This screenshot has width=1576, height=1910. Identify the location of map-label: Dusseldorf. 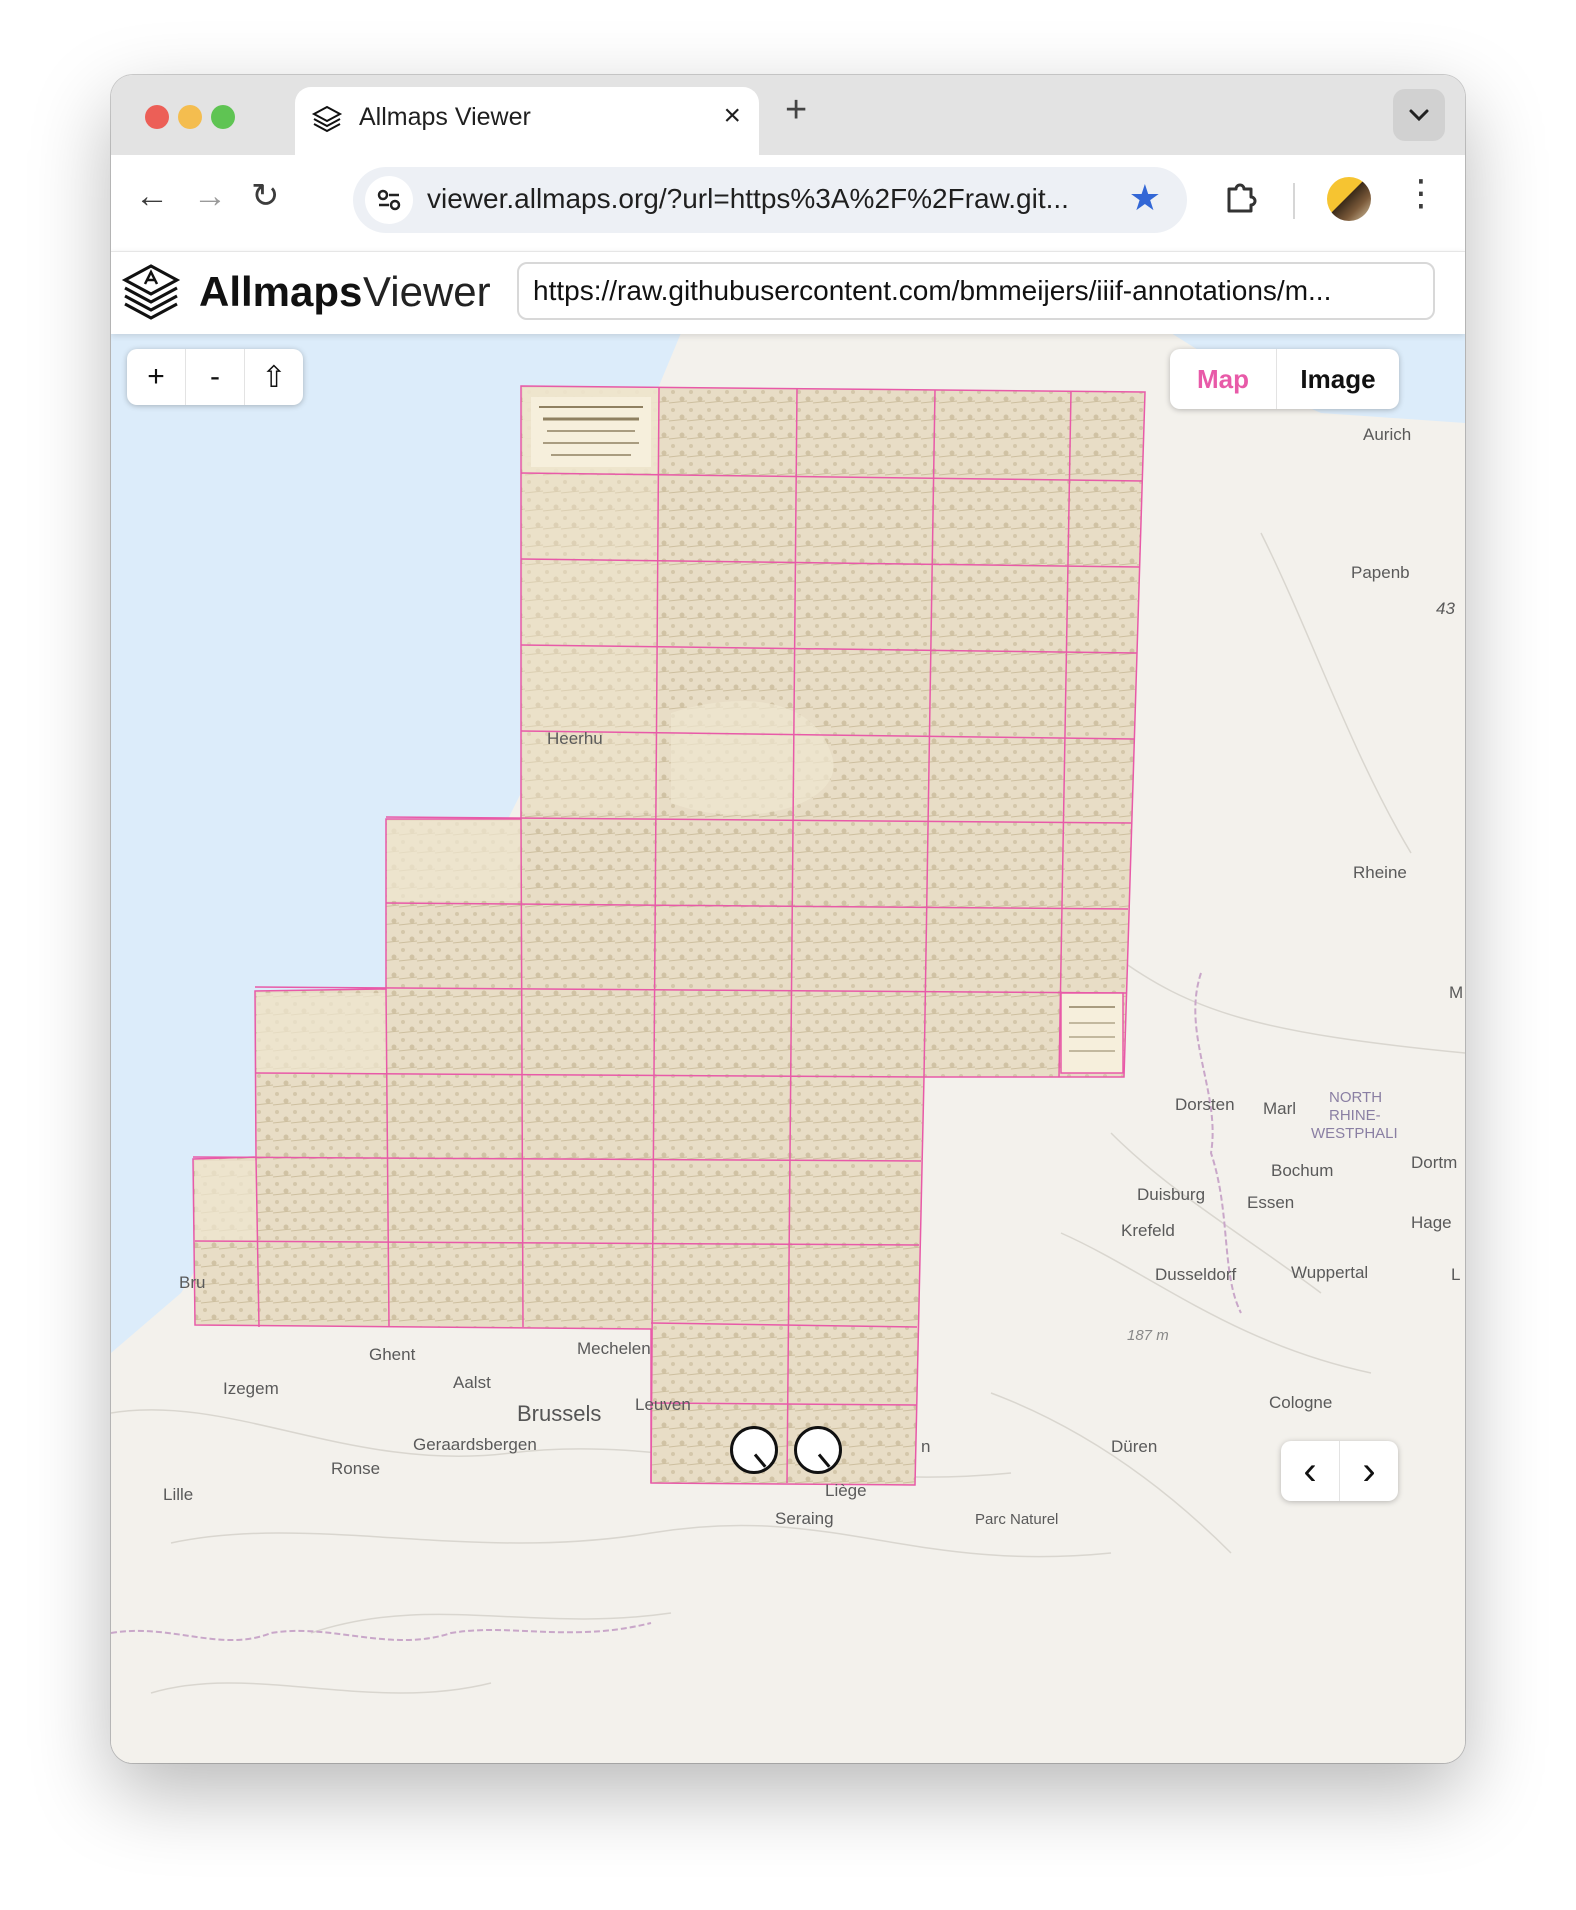
(1196, 1274).